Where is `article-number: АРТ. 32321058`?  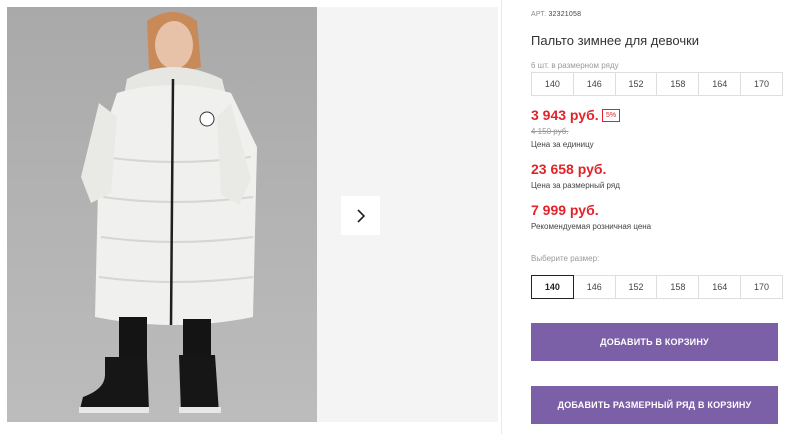 article-number: АРТ. 32321058 is located at coordinates (556, 14).